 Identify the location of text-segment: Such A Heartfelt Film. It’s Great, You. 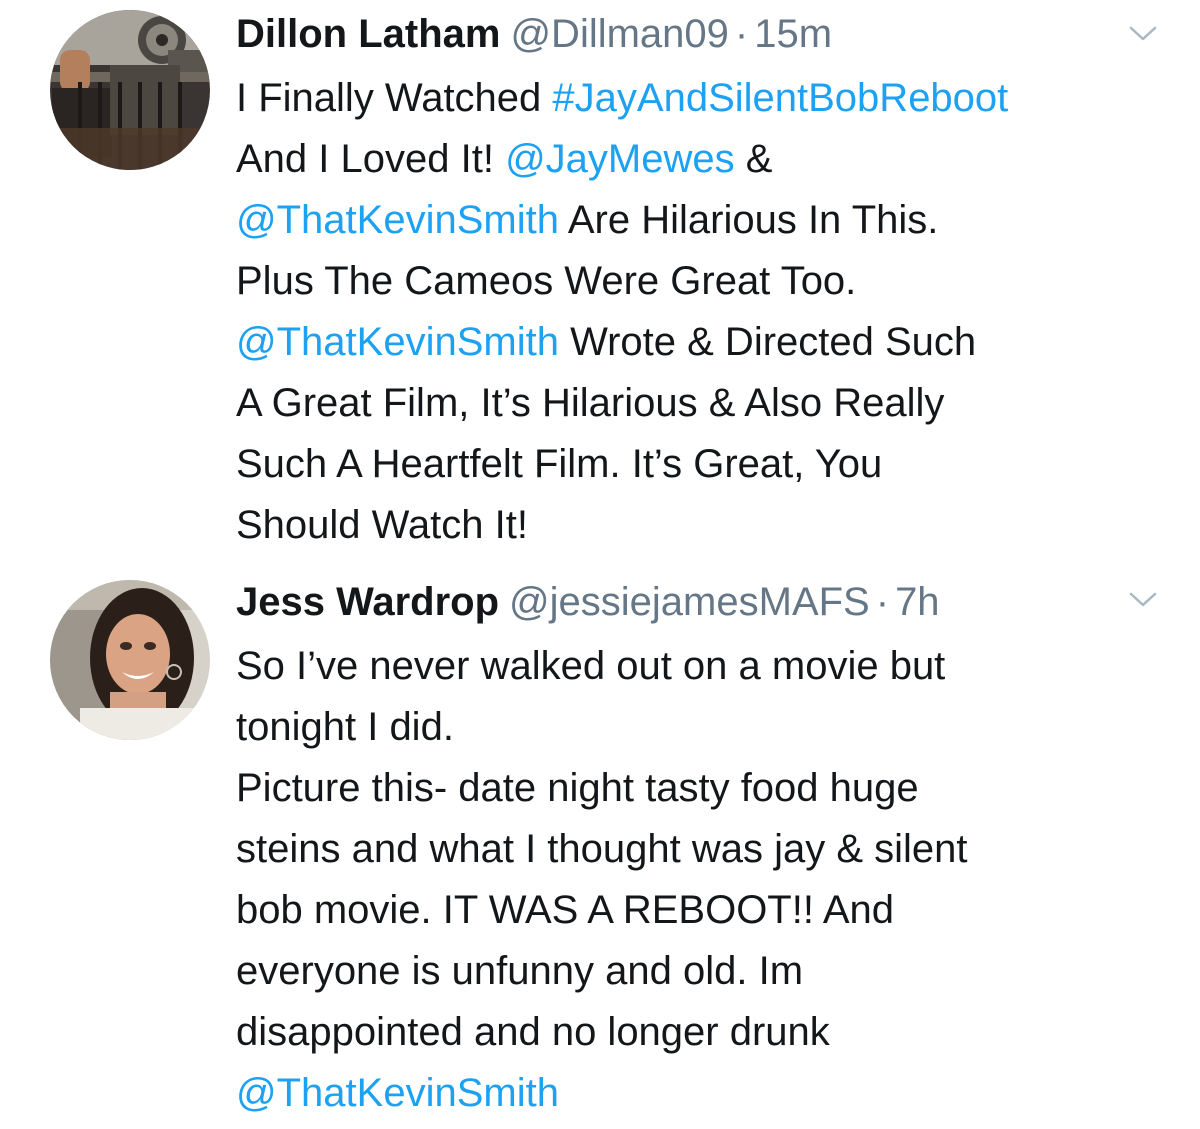
(559, 464).